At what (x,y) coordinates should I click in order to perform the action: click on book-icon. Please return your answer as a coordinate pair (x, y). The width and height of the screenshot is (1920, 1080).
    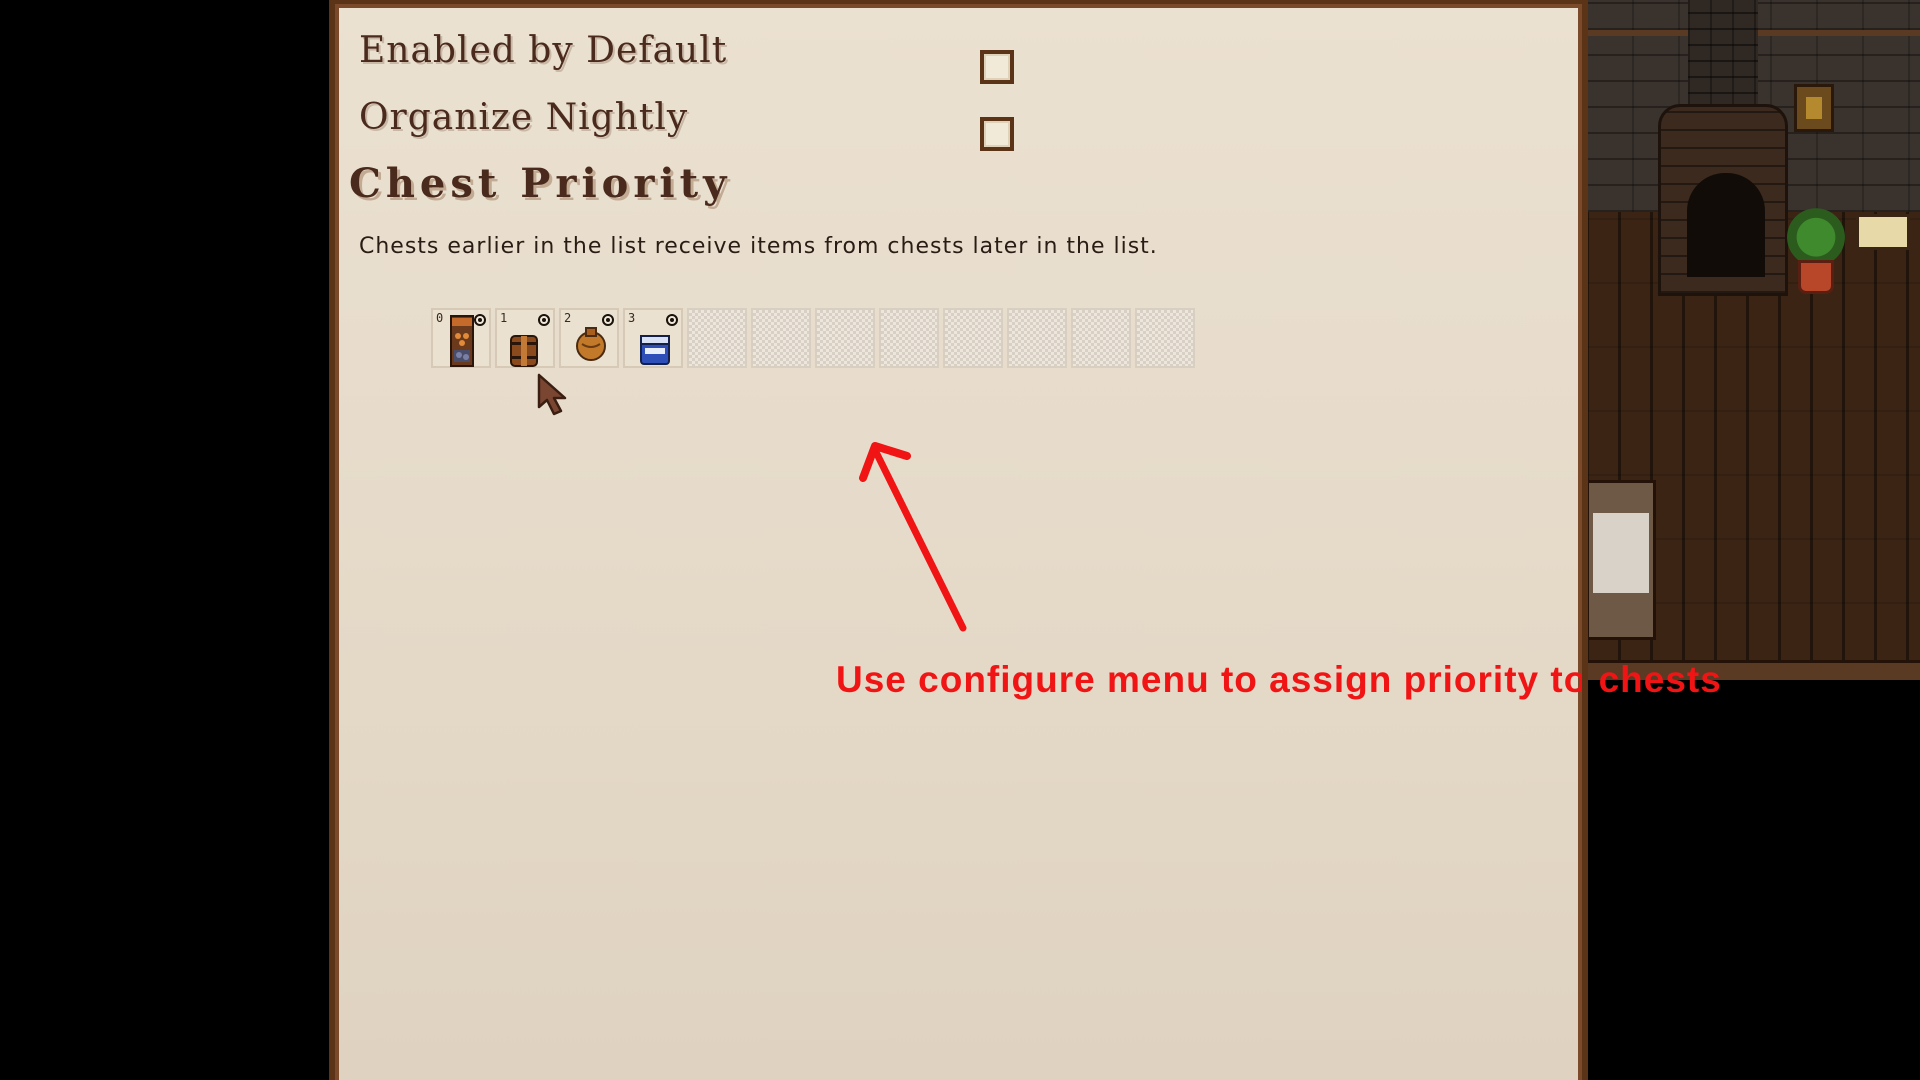
    Looking at the image, I should click on (1883, 232).